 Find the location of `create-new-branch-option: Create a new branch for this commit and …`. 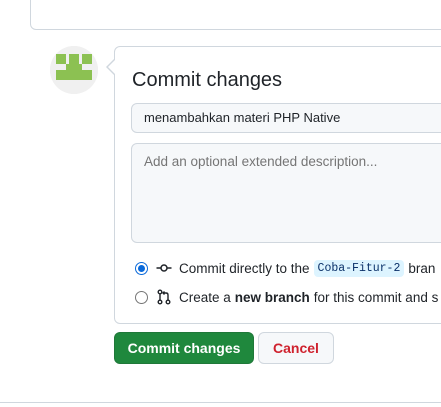

create-new-branch-option: Create a new branch for this commit and … is located at coordinates (286, 297).